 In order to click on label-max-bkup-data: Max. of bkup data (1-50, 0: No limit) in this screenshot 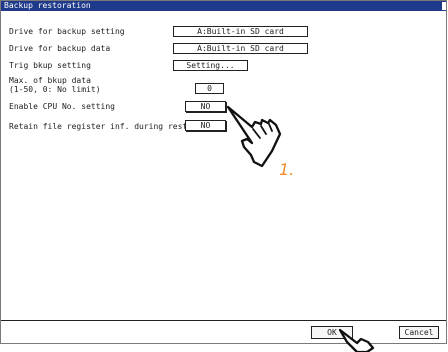, I will do `click(55, 85)`.